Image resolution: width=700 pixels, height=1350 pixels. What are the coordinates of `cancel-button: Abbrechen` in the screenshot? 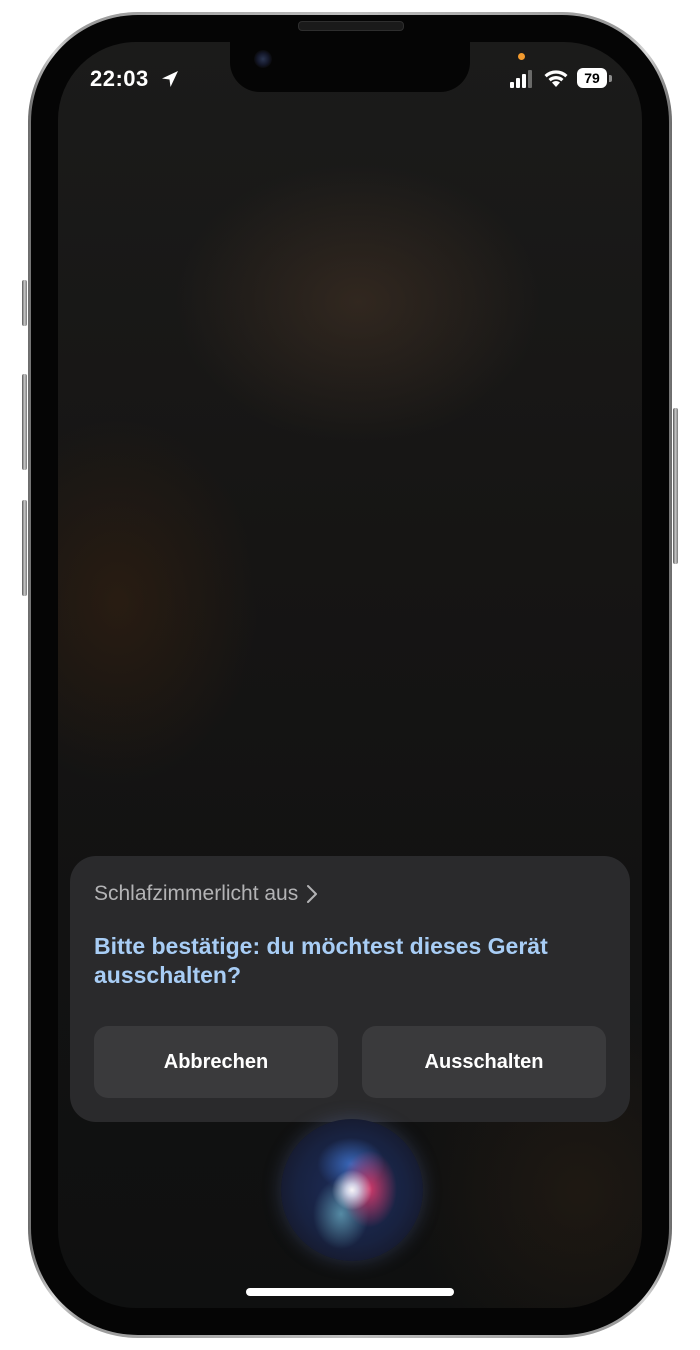 It's located at (216, 1062).